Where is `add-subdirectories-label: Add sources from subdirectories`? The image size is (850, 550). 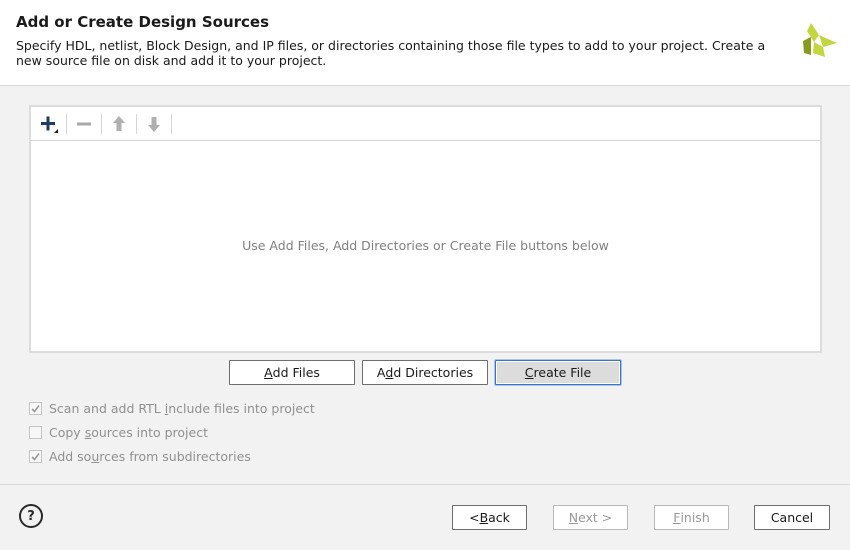
add-subdirectories-label: Add sources from subdirectories is located at coordinates (150, 456).